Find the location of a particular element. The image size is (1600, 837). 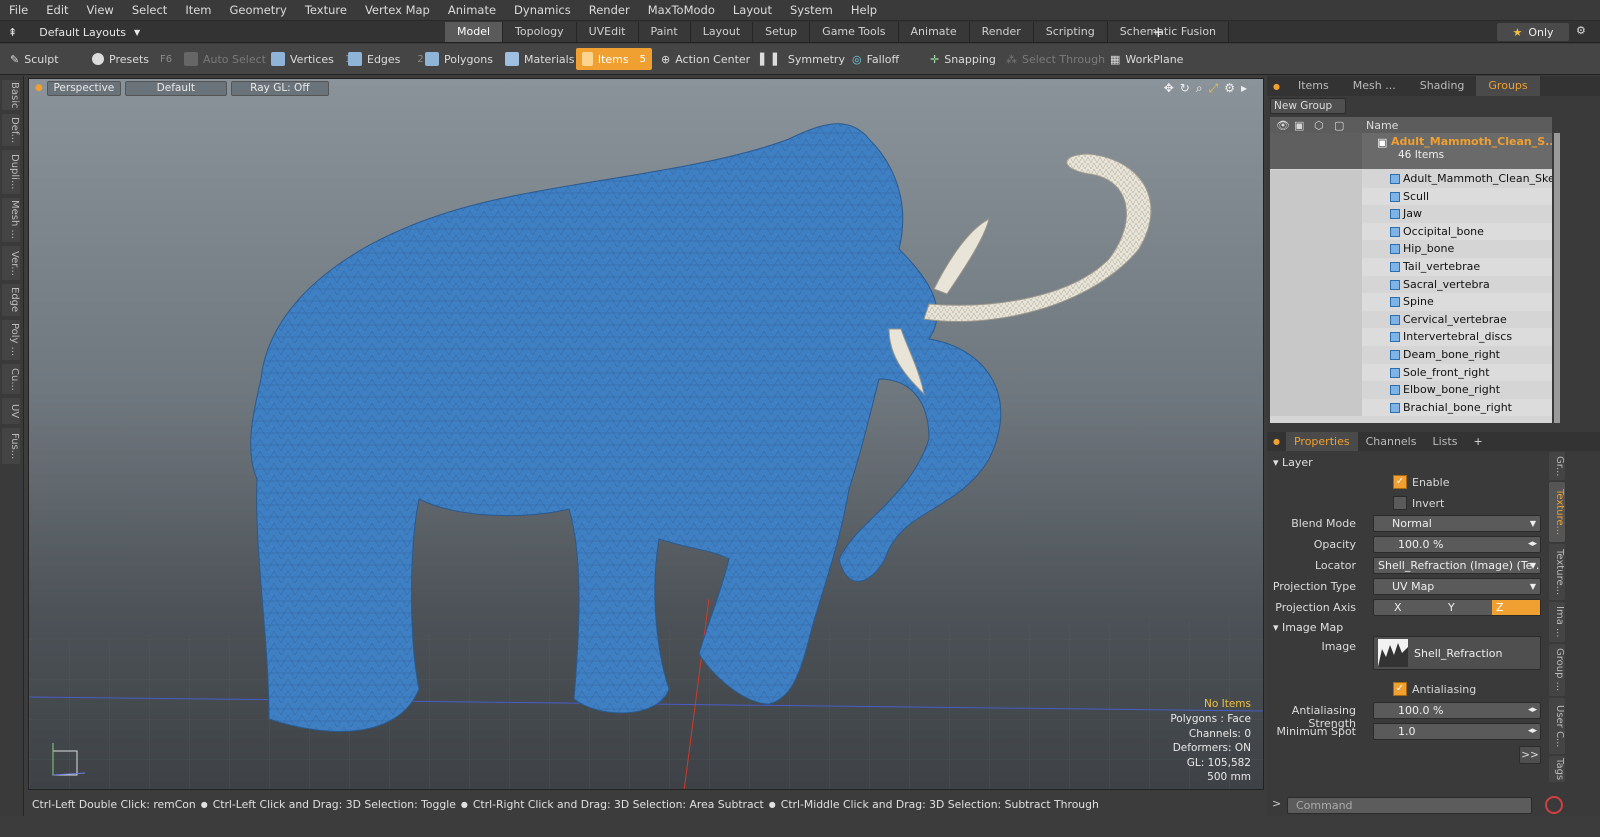

tab-uvedit: UVEdit is located at coordinates (607, 32).